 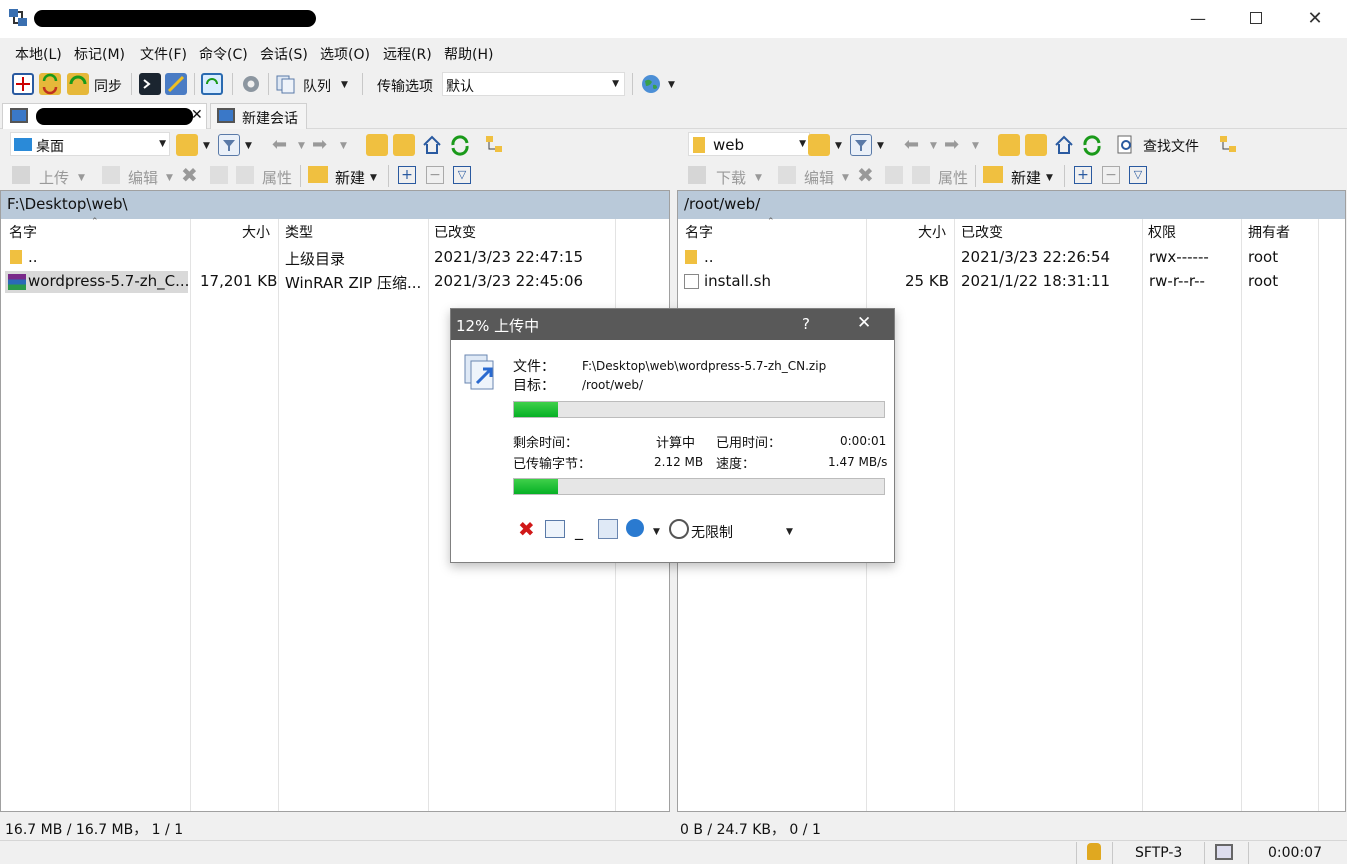 What do you see at coordinates (319, 144) in the screenshot?
I see `forward-arrow-icon: ➡` at bounding box center [319, 144].